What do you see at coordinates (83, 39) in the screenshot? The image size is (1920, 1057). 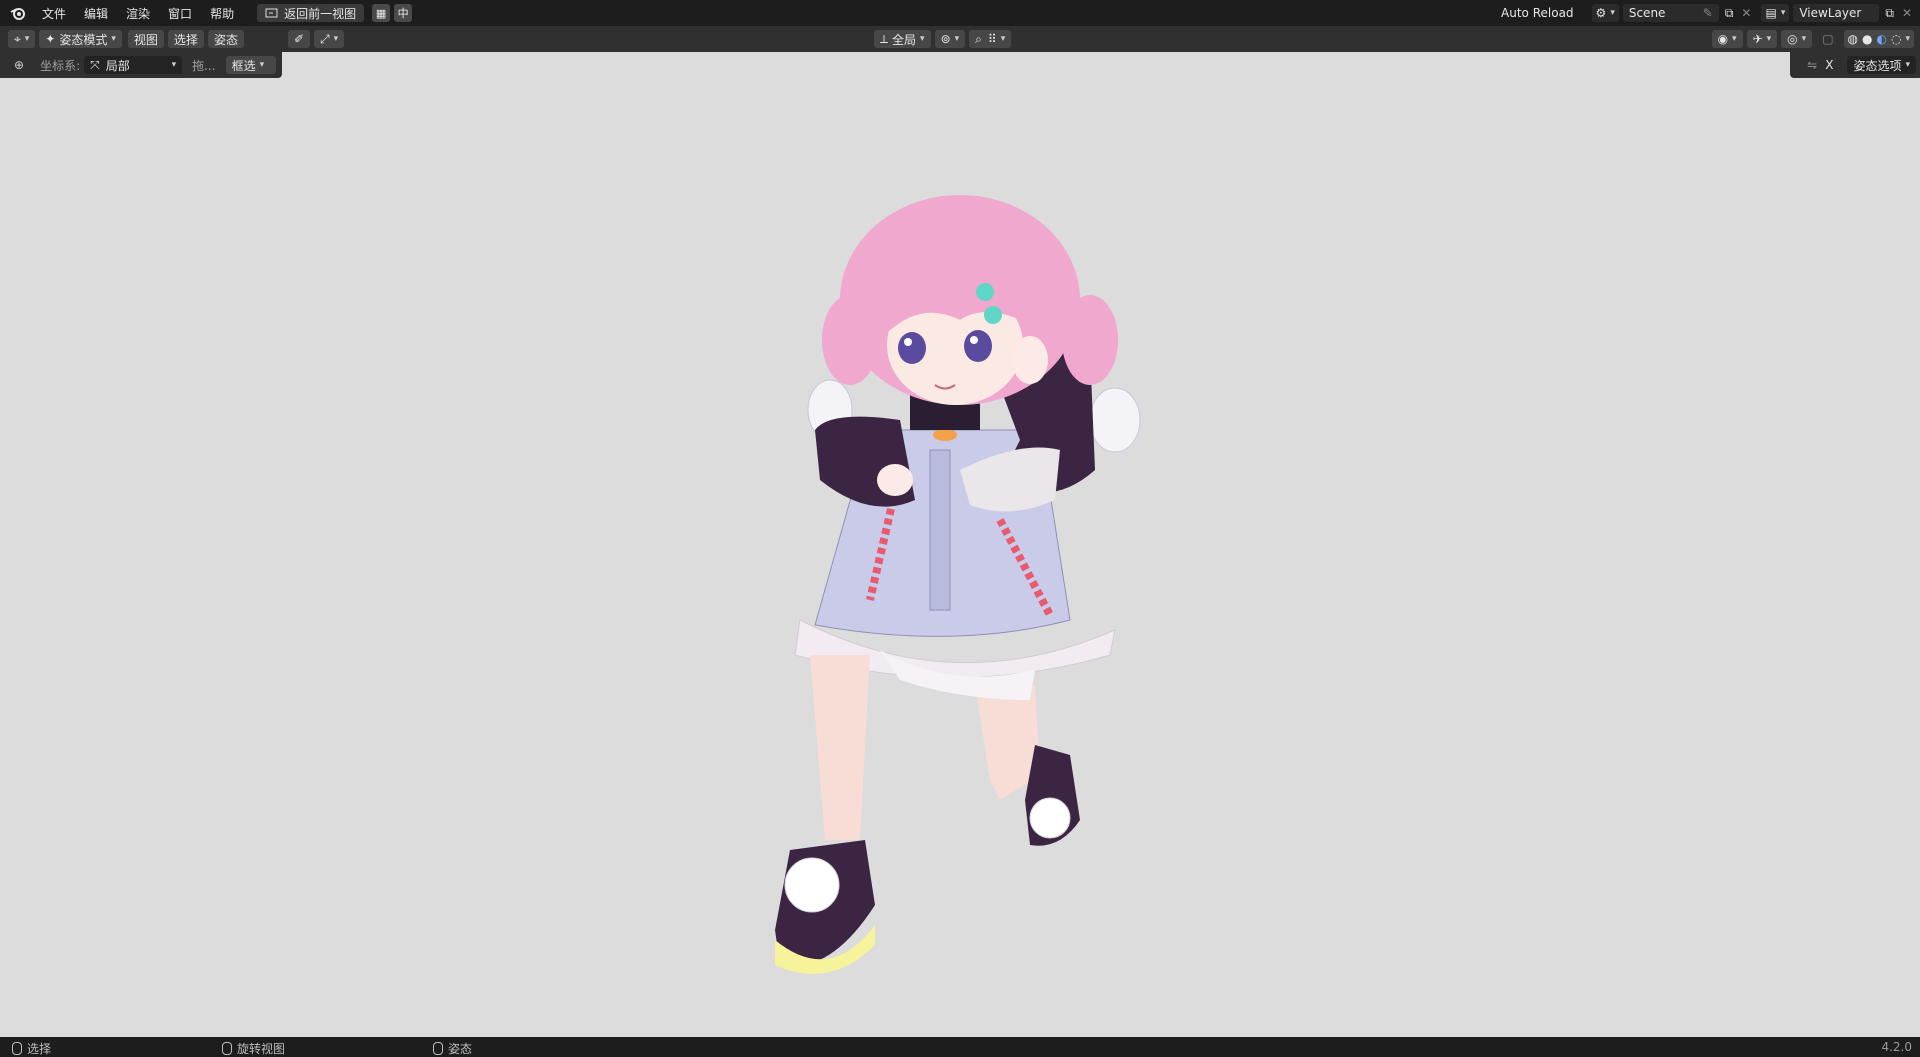 I see `mode-label: 姿态模式` at bounding box center [83, 39].